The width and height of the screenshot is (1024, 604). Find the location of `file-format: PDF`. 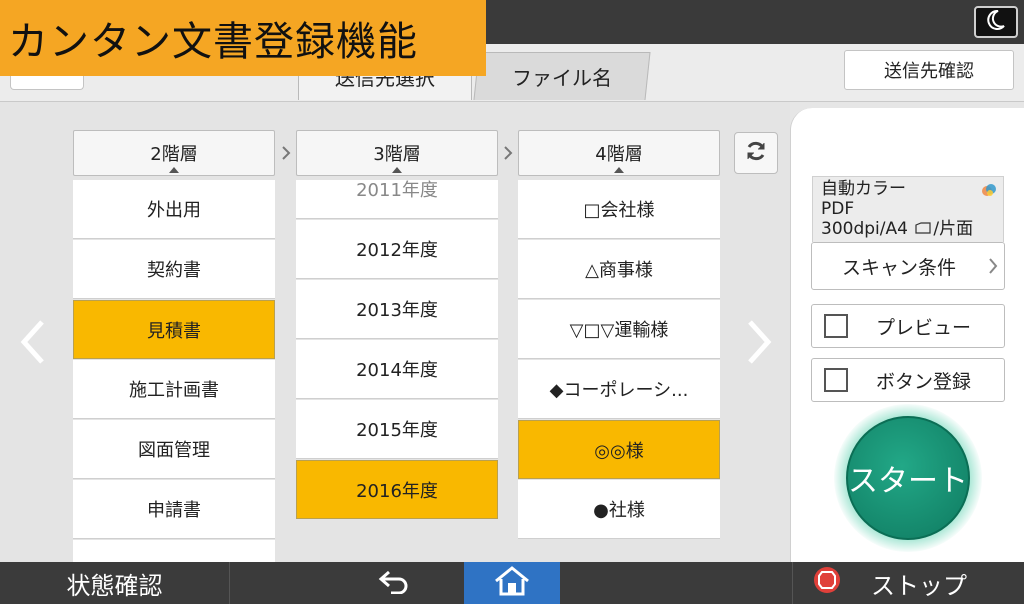

file-format: PDF is located at coordinates (838, 209).